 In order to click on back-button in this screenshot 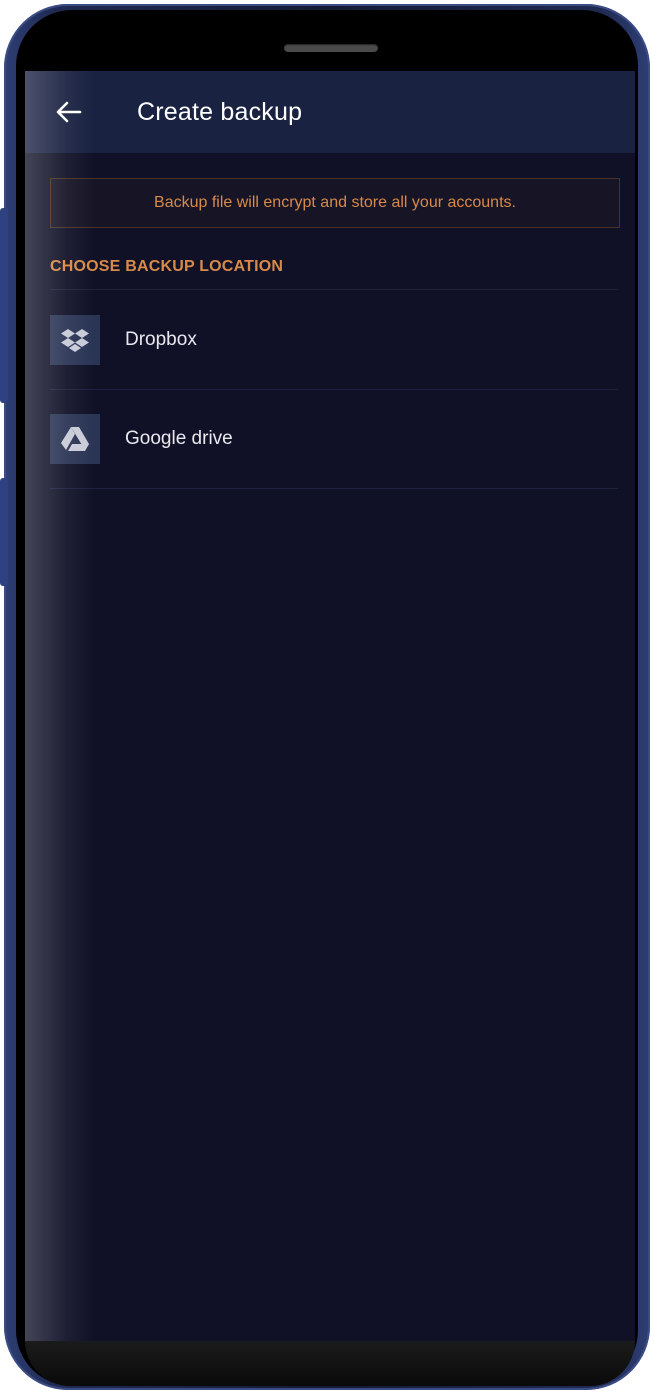, I will do `click(68, 112)`.